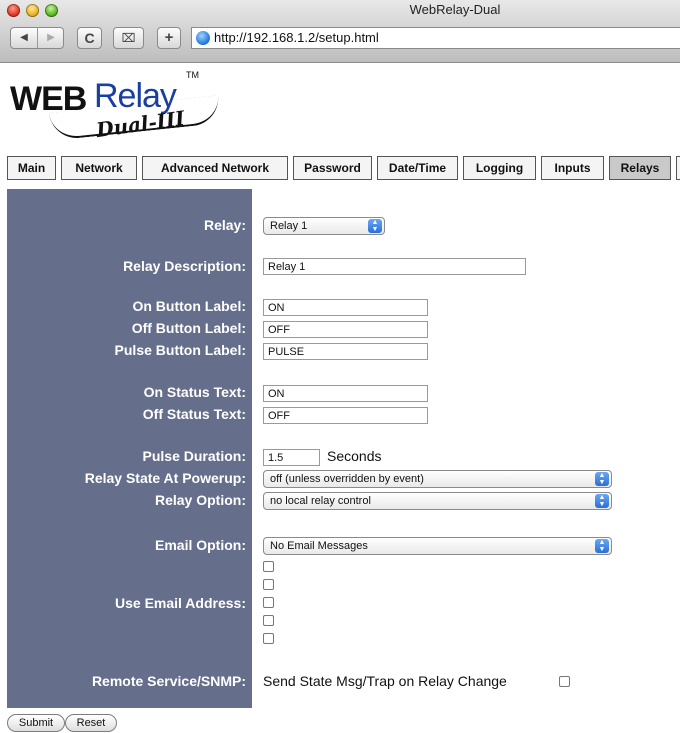 The image size is (680, 733). I want to click on email-option-label: Email Option:, so click(200, 545).